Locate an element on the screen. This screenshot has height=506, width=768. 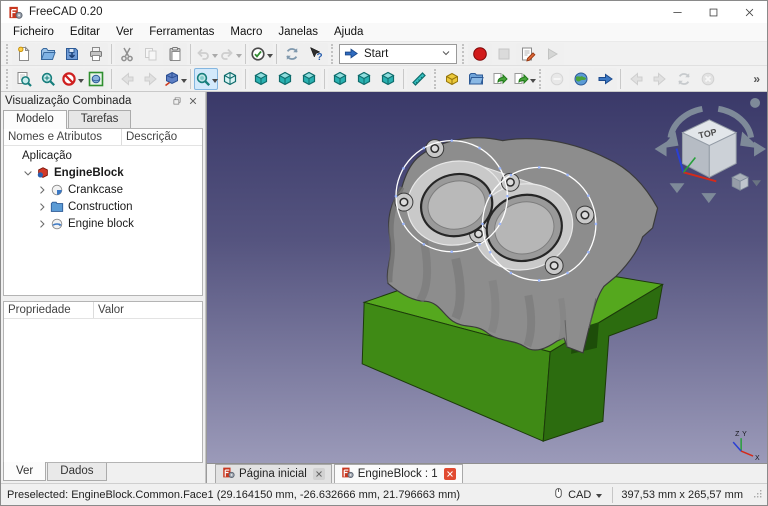
open-button is located at coordinates (48, 53).